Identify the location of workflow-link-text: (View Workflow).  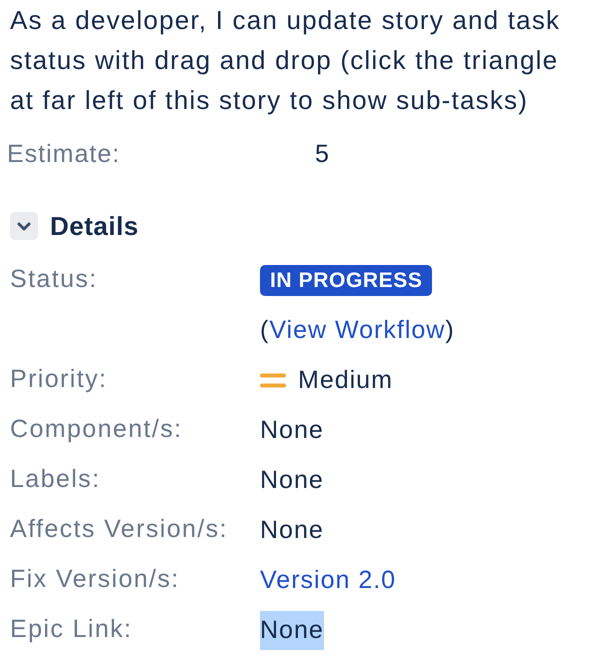
(357, 330).